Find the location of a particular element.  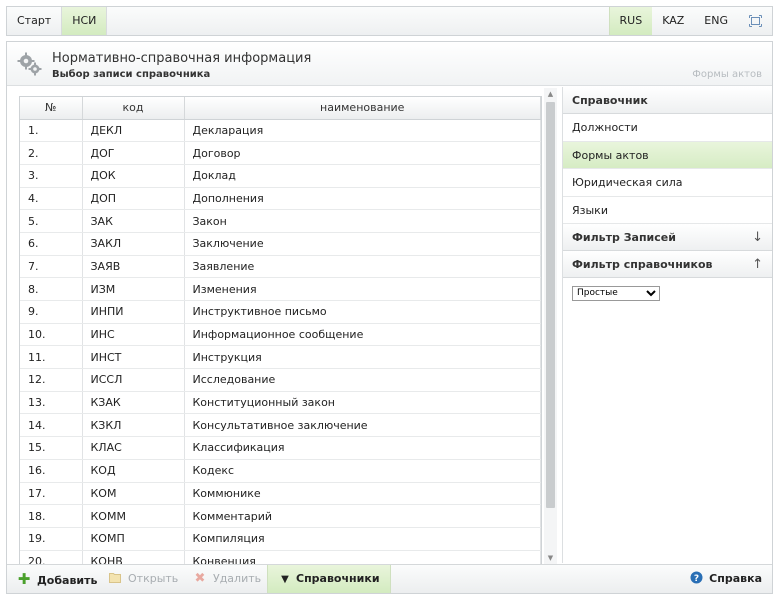

row-number: 11. is located at coordinates (51, 357).